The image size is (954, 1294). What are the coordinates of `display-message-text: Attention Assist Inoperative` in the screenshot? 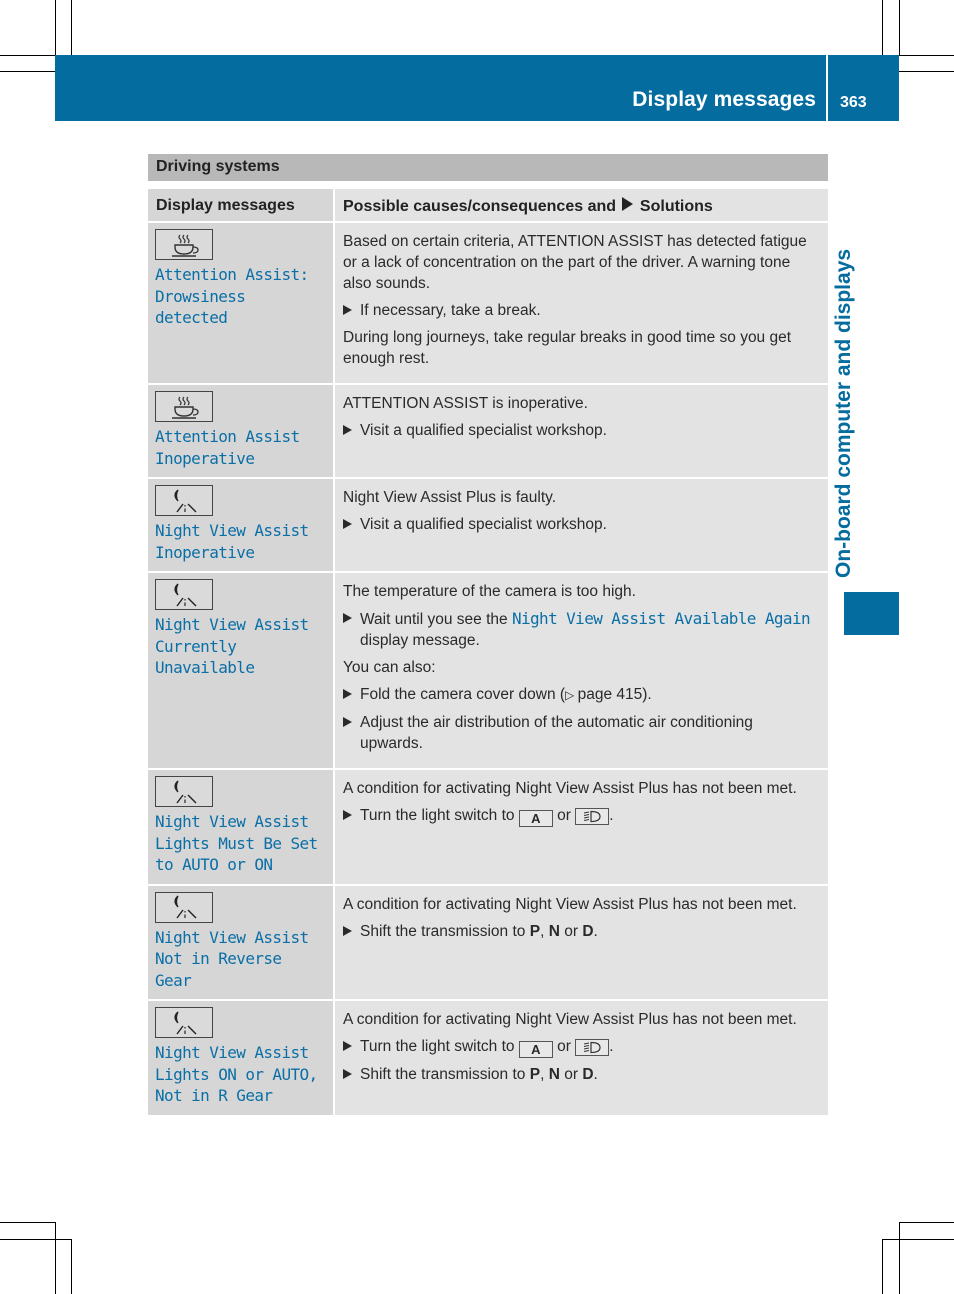 It's located at (227, 447).